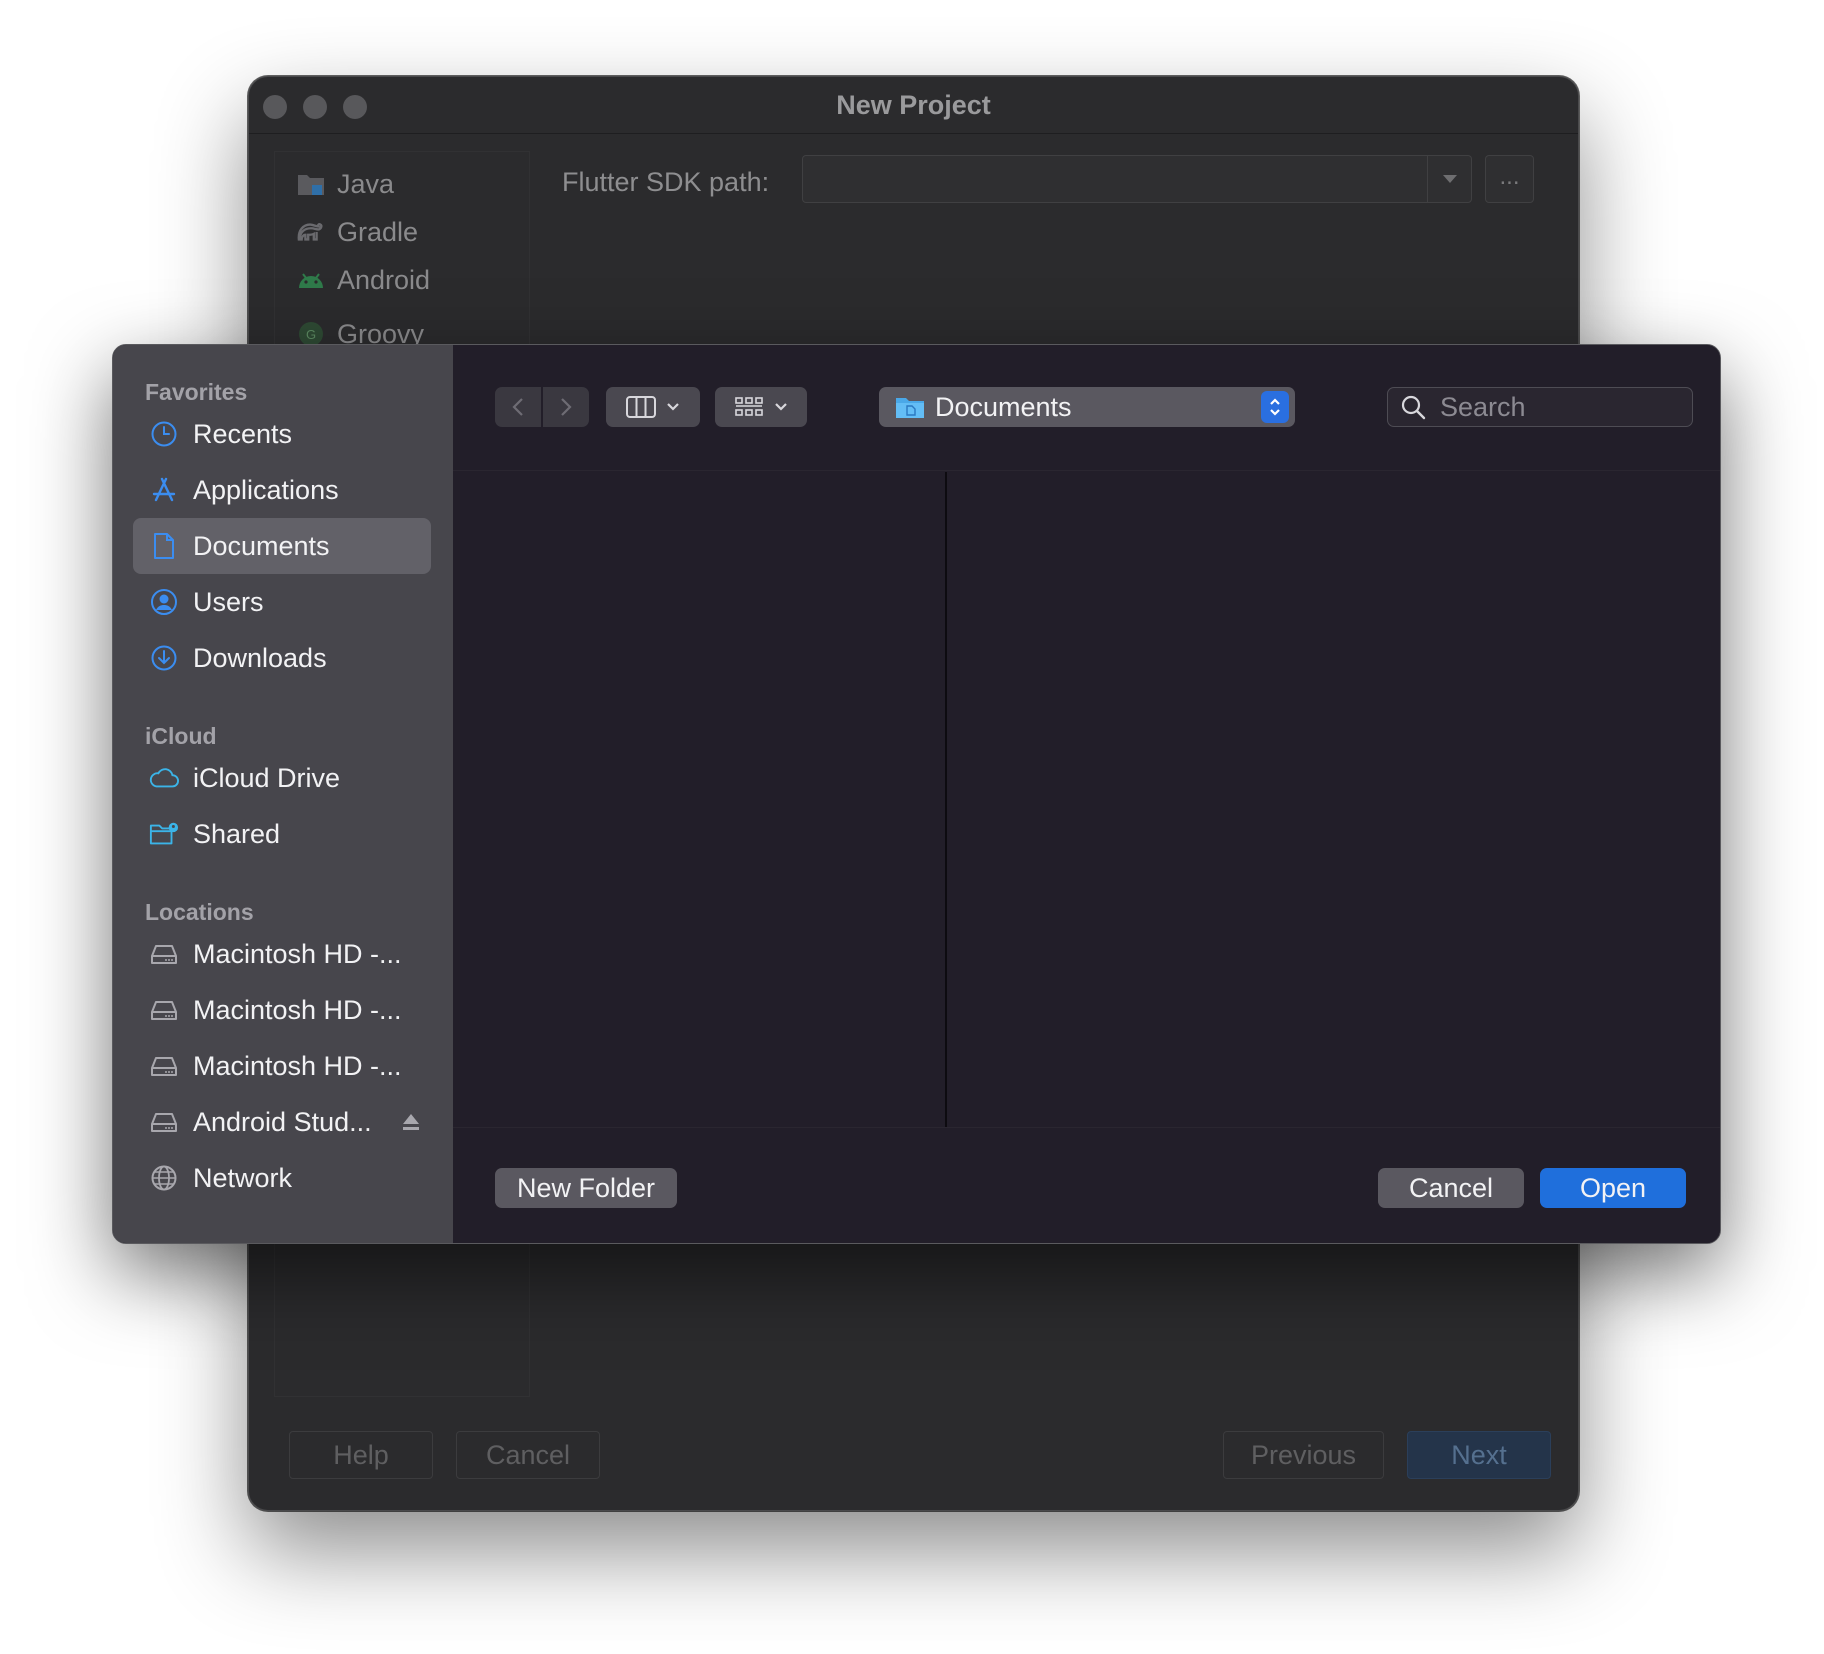 The width and height of the screenshot is (1824, 1654). I want to click on shared-folder-icon, so click(164, 834).